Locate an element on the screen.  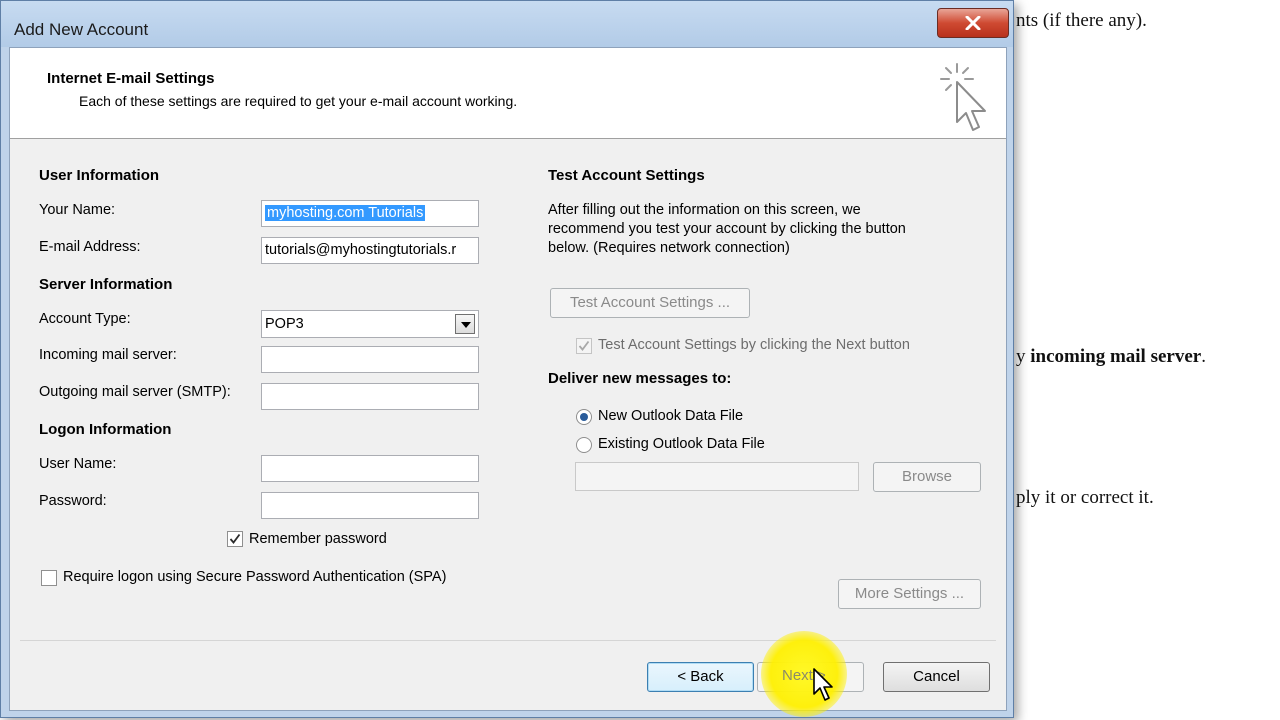
remember-password-checkbox is located at coordinates (235, 539).